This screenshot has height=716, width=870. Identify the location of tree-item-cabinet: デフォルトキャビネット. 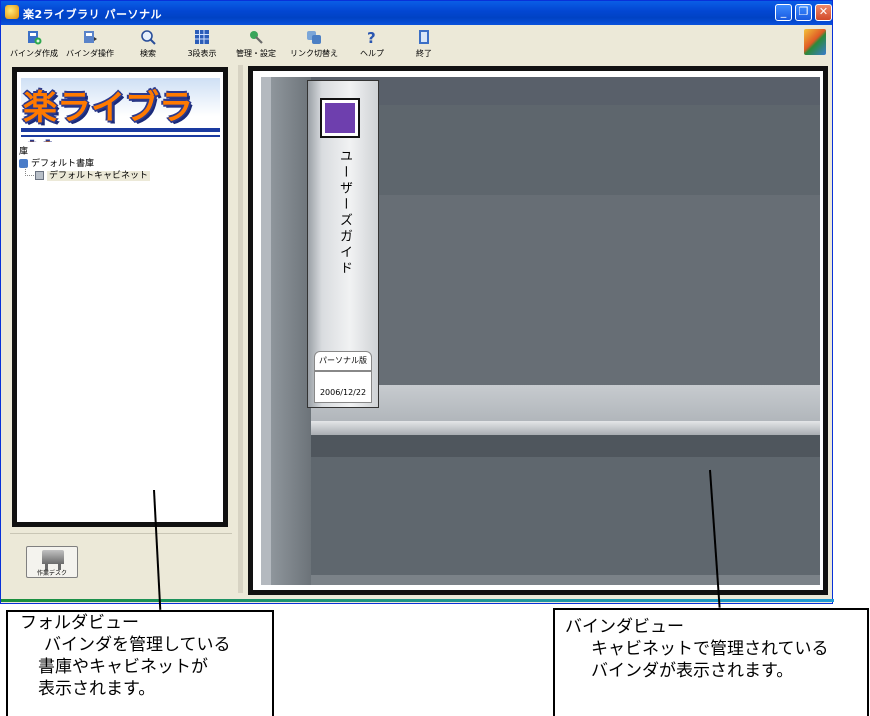
(93, 174).